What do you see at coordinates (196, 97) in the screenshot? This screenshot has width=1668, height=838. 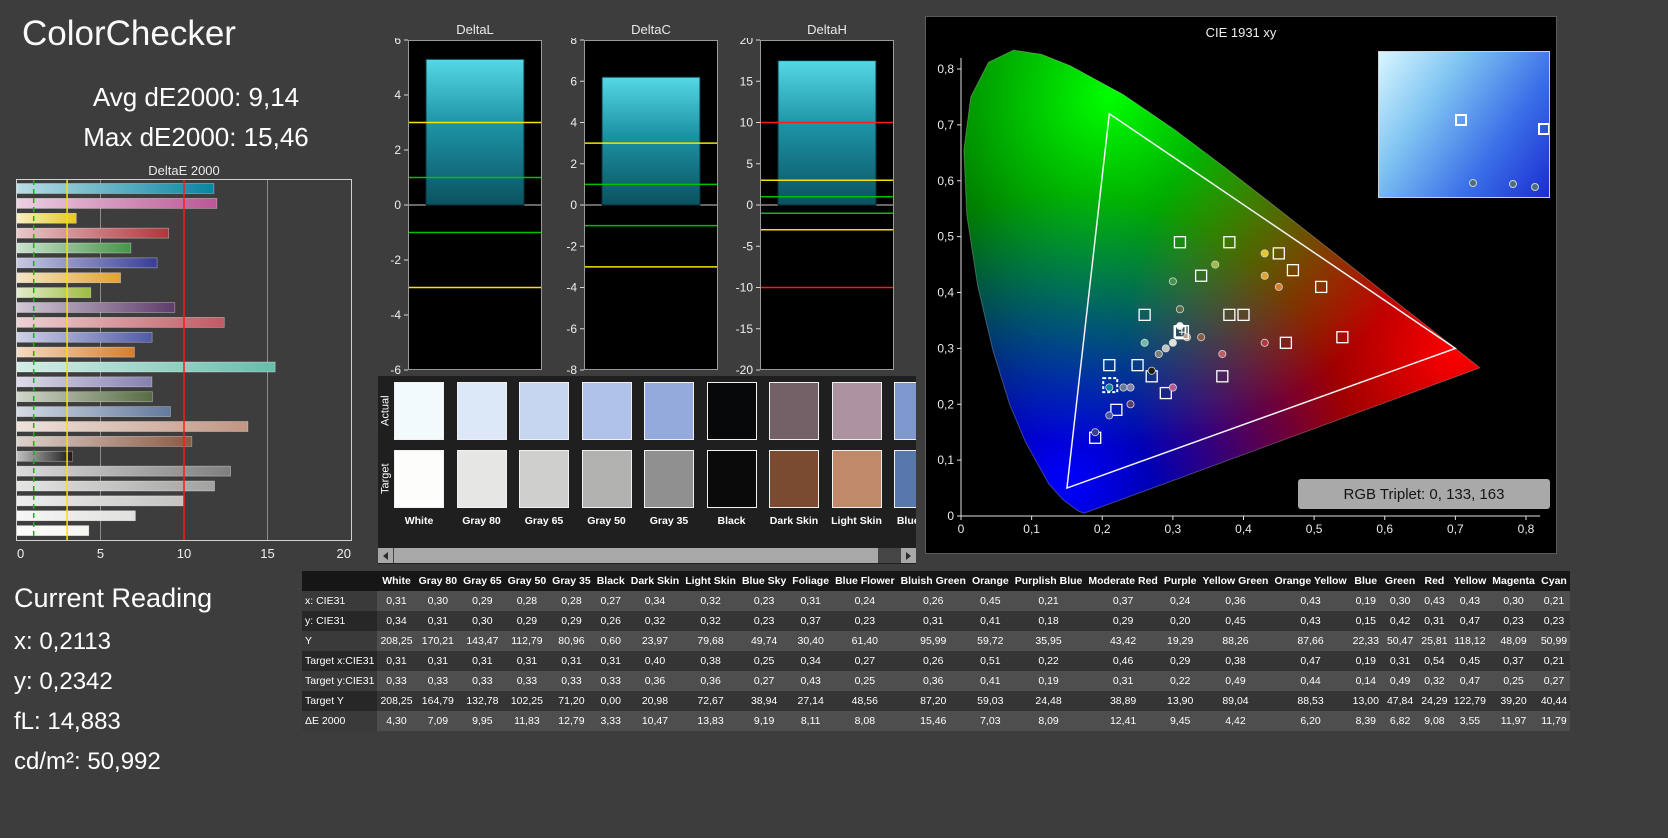 I see `avg-de2000-readout: Avg dE2000: 9,14` at bounding box center [196, 97].